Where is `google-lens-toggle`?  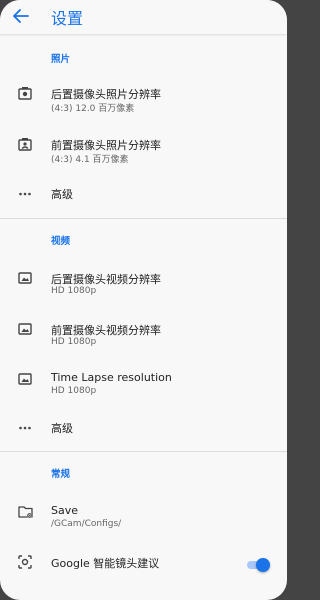 google-lens-toggle is located at coordinates (258, 565).